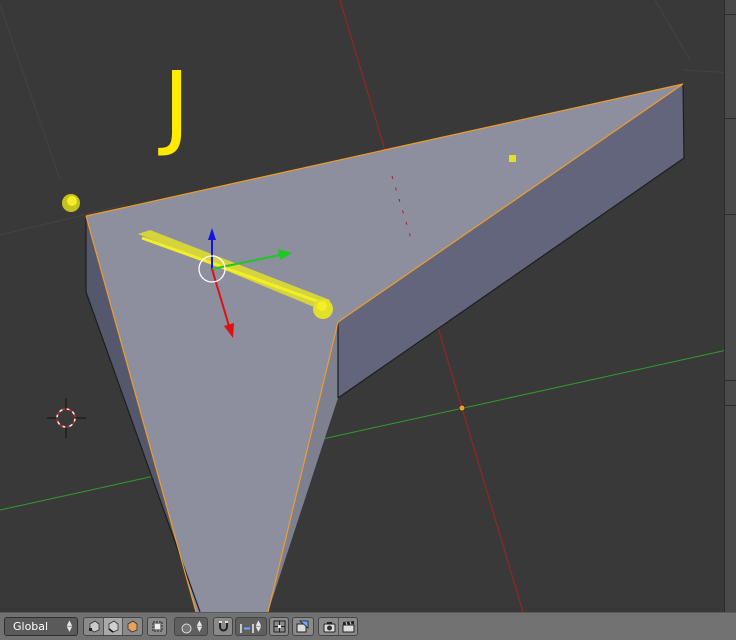 This screenshot has height=640, width=736. I want to click on snap-element-icon, so click(247, 629).